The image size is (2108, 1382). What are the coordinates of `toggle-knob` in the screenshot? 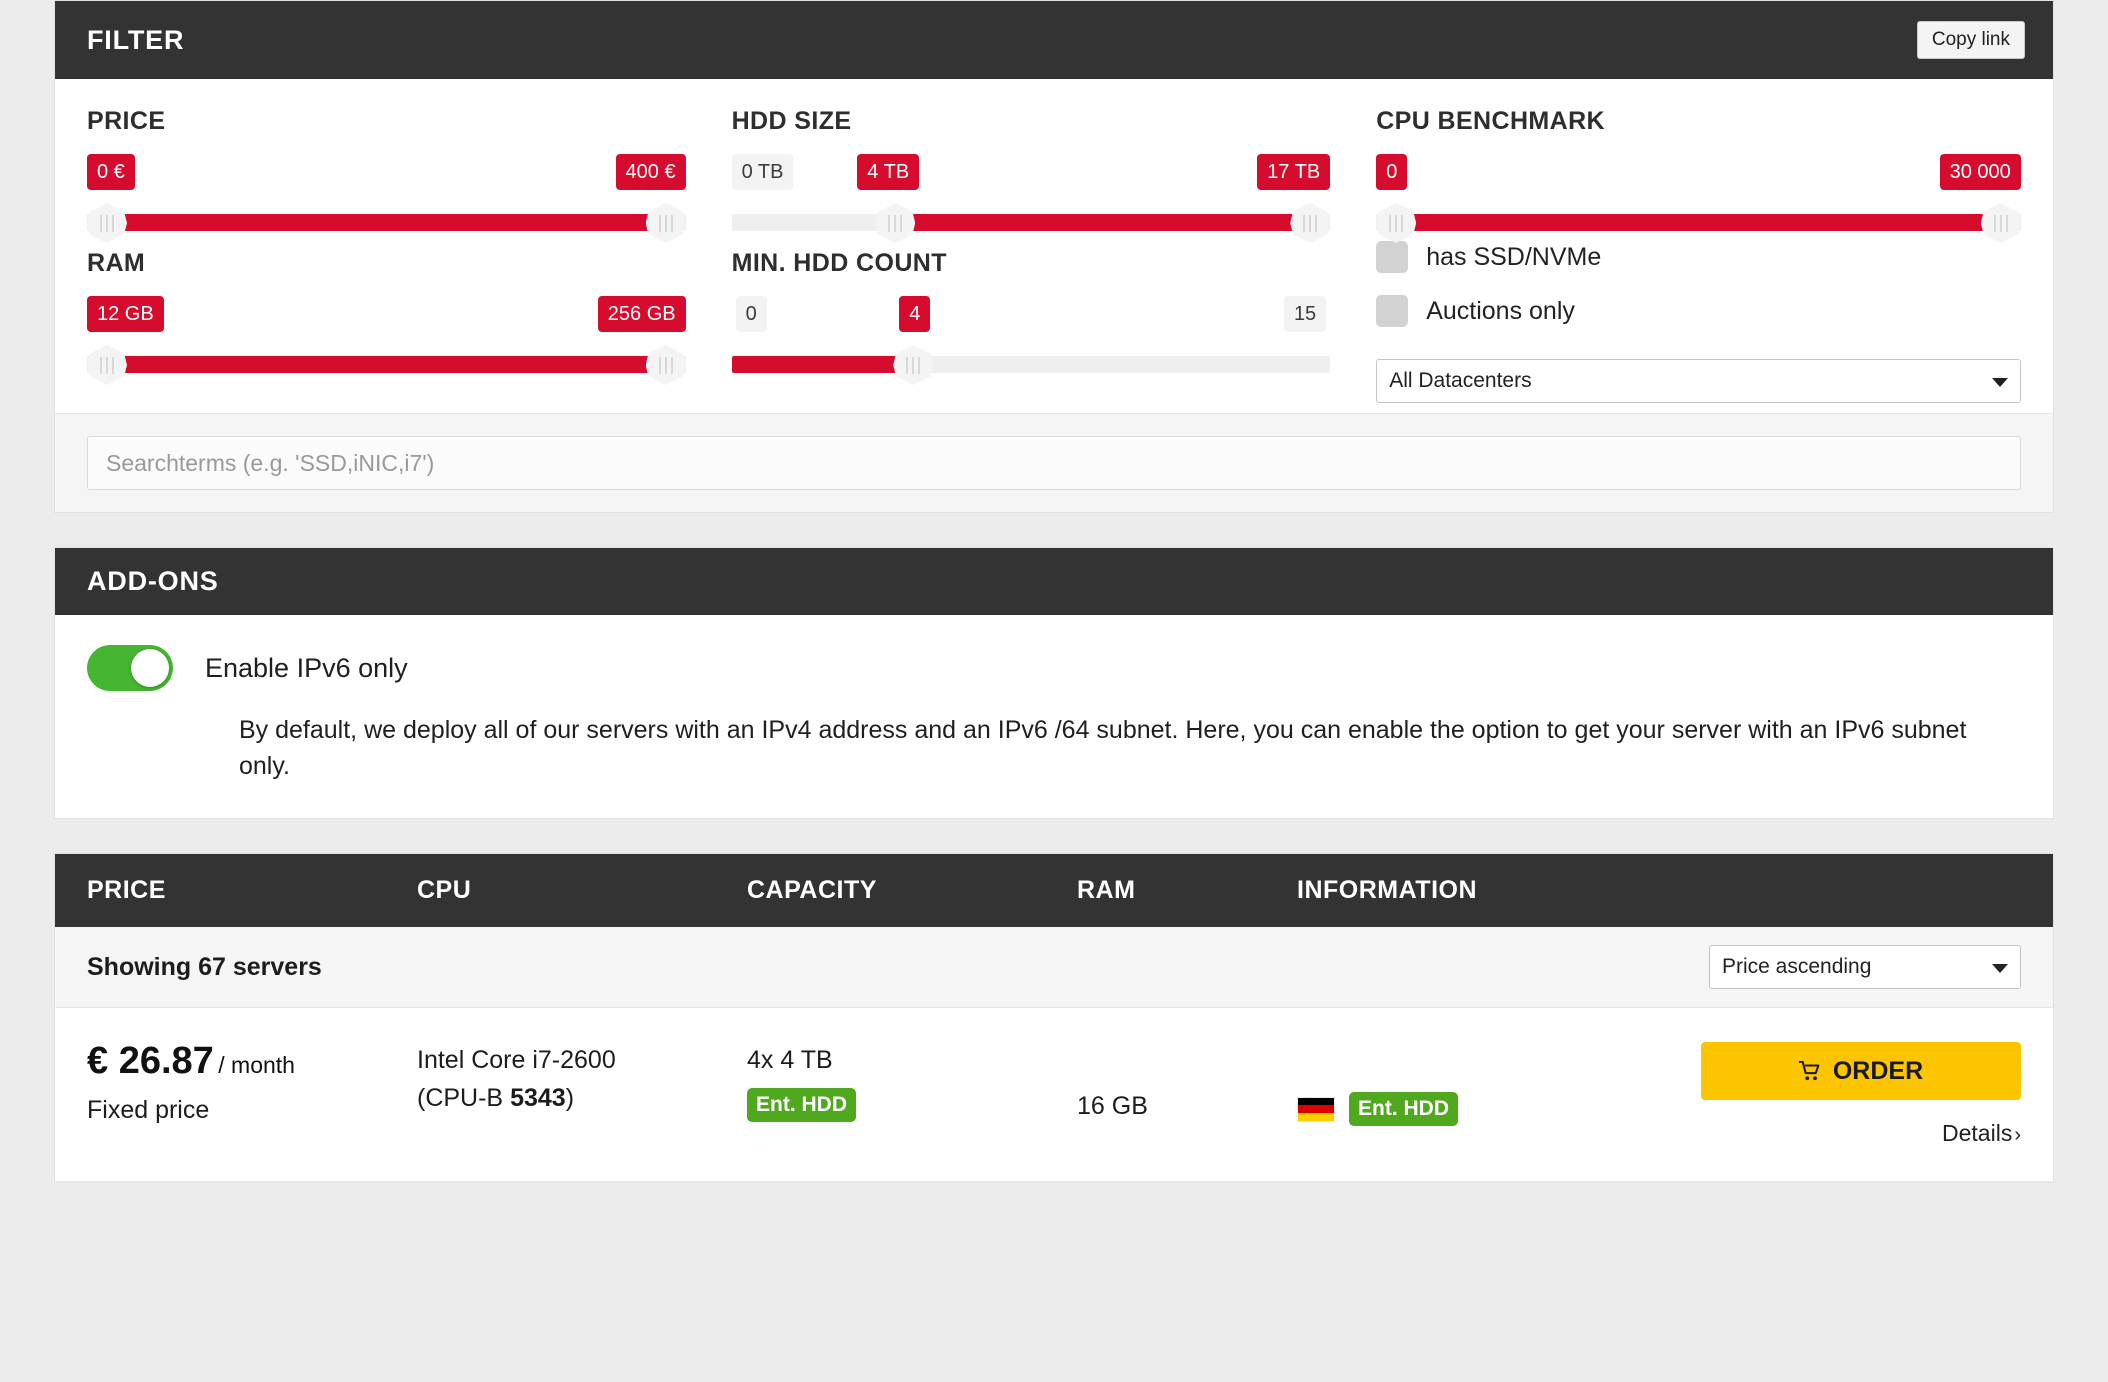 It's located at (150, 668).